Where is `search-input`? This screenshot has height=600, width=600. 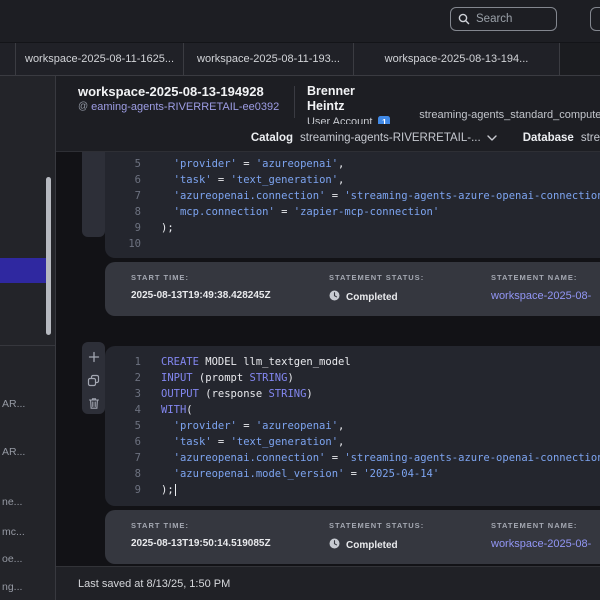
search-input is located at coordinates (511, 19).